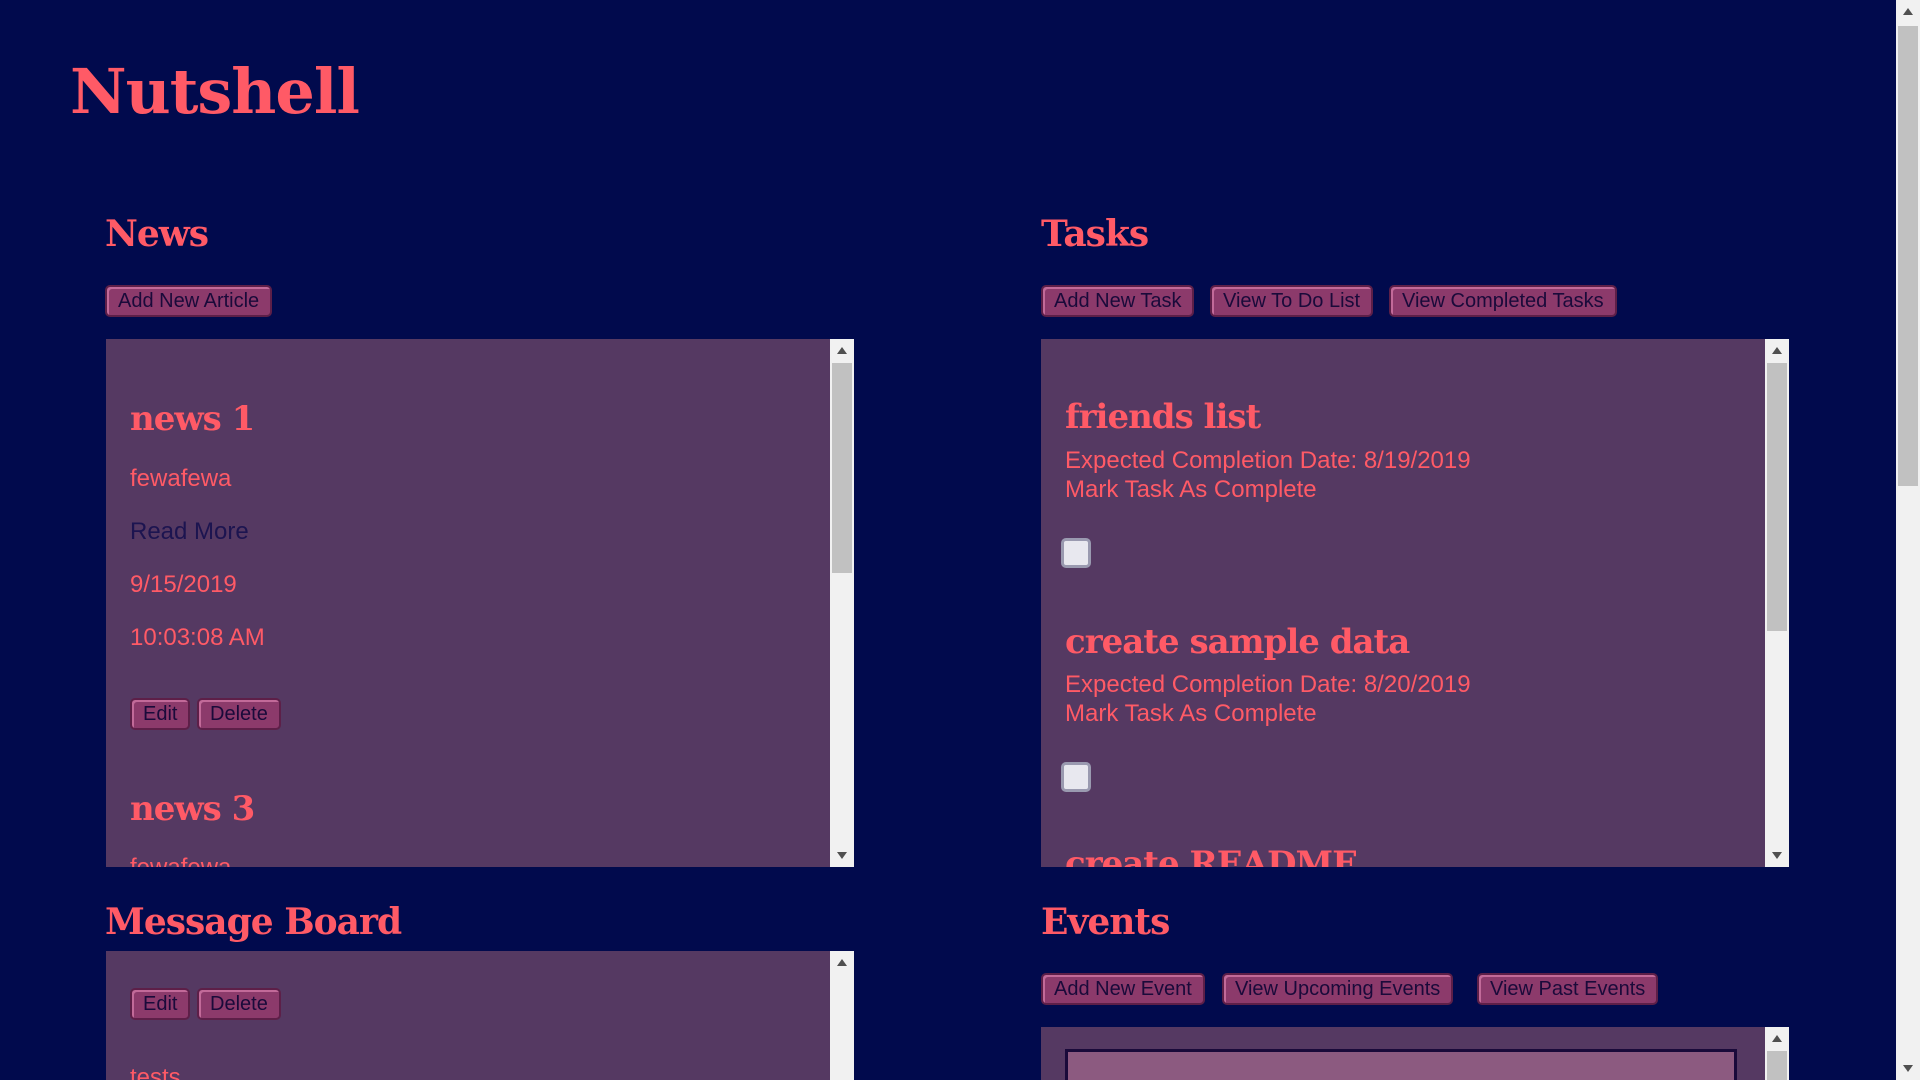 Image resolution: width=1920 pixels, height=1080 pixels. What do you see at coordinates (480, 1015) in the screenshot?
I see `message-board-panel: Edit Delete tests` at bounding box center [480, 1015].